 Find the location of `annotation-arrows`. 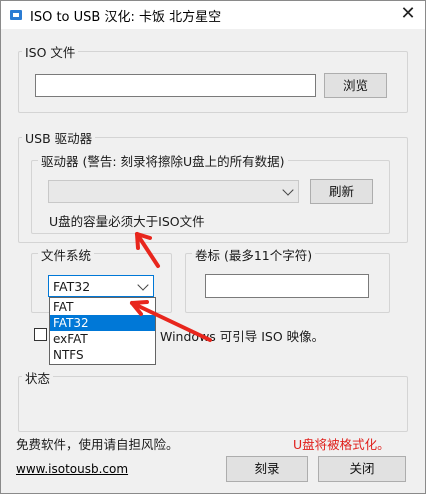

annotation-arrows is located at coordinates (171, 287).